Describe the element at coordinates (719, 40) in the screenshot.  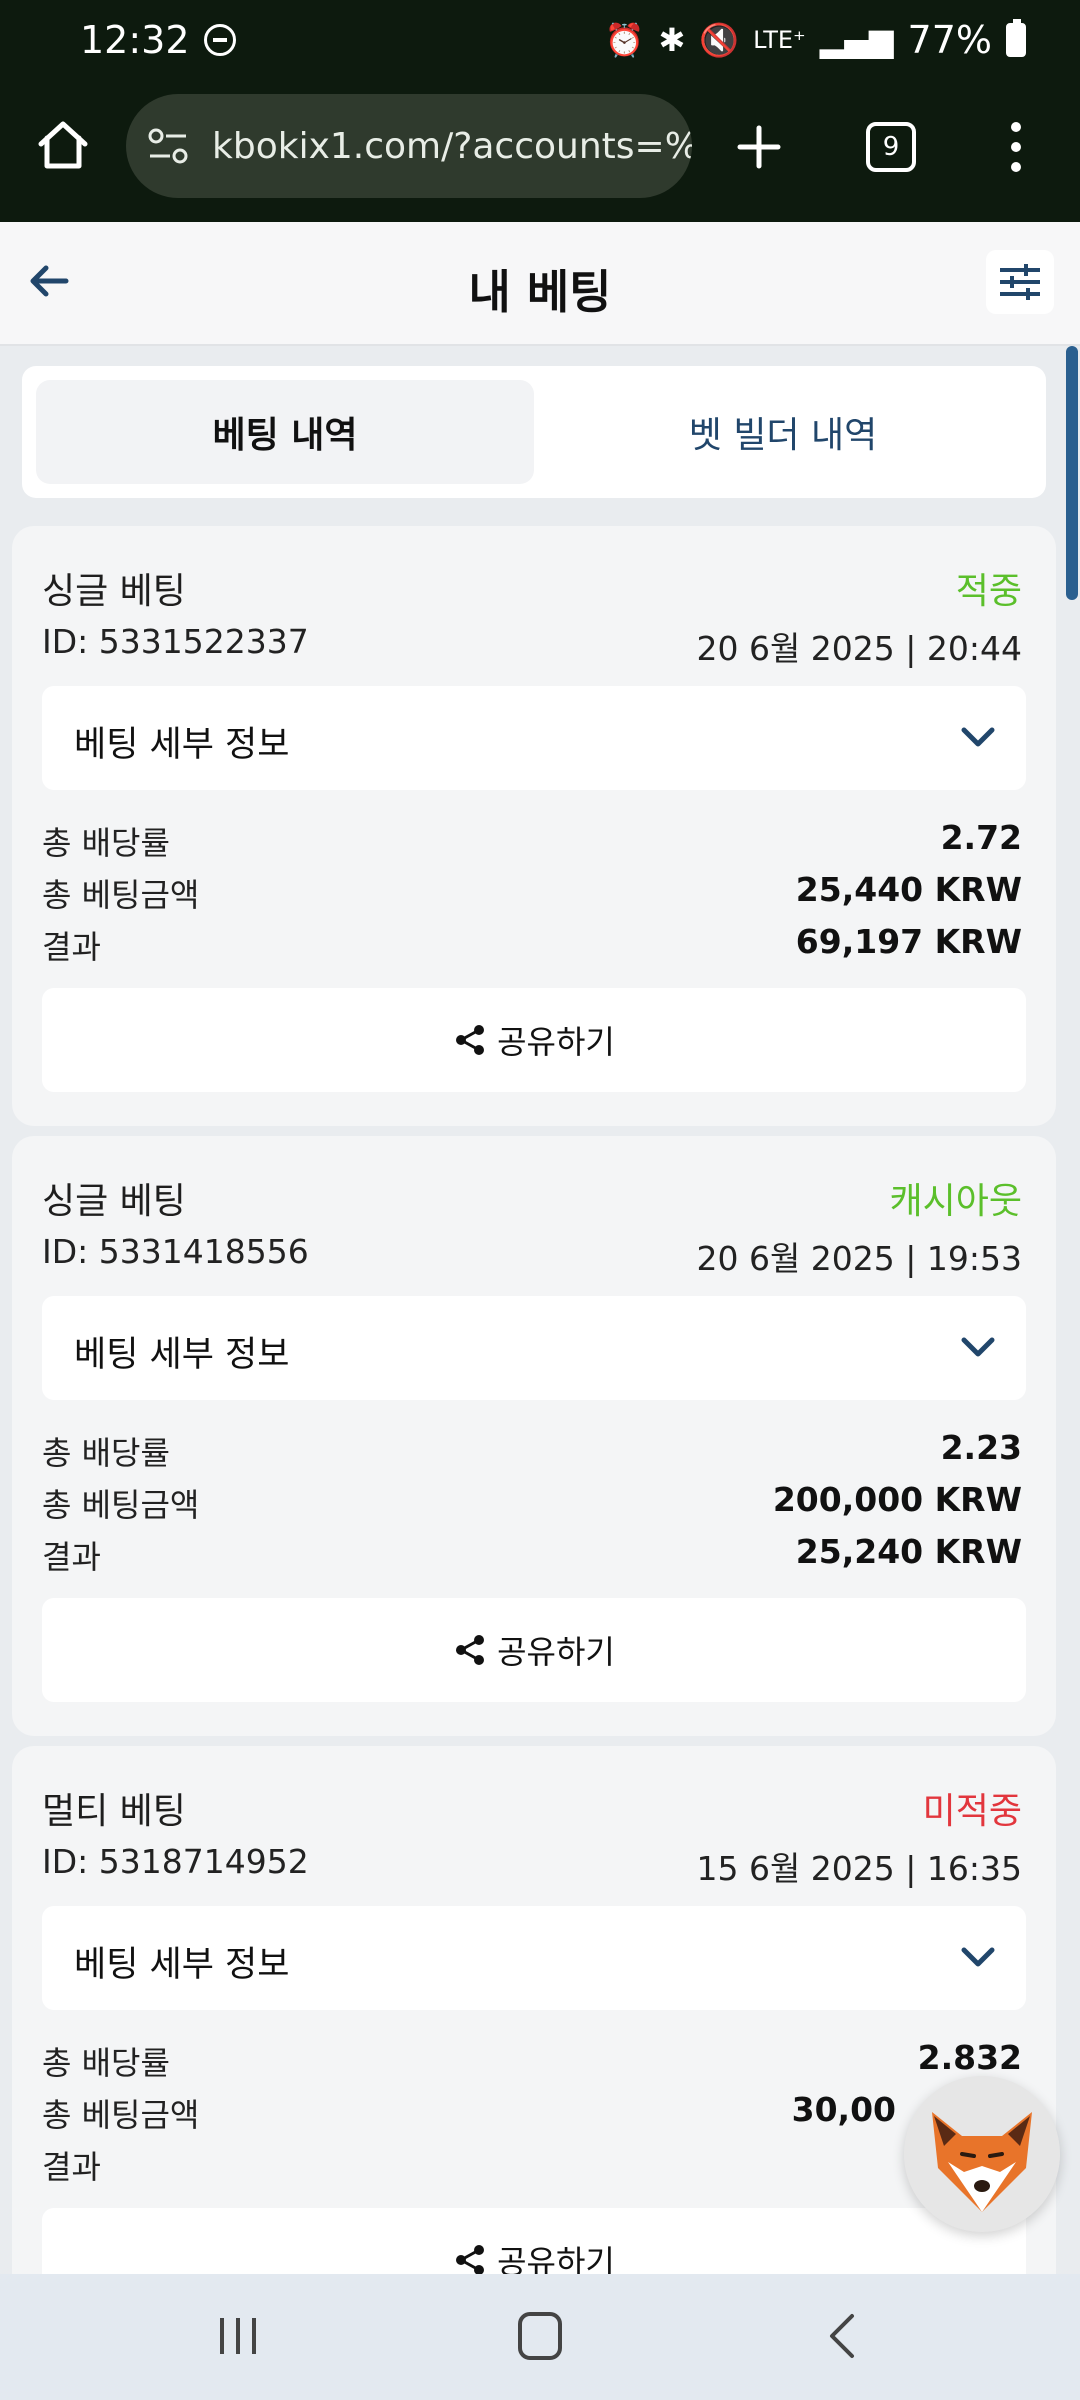
I see `mute-icon: 🔇` at that location.